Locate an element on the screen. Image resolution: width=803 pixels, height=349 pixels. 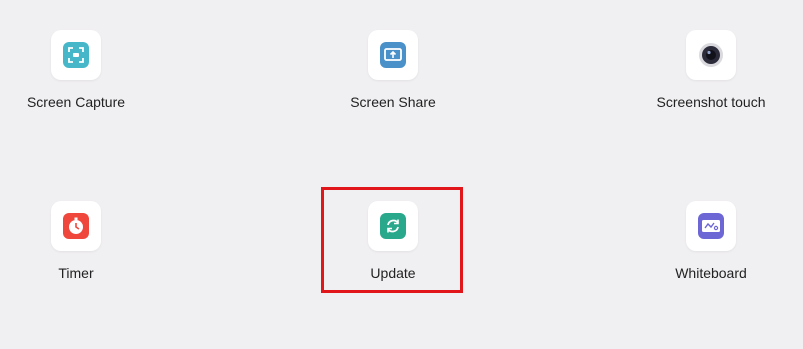
screenshot-touch-icon is located at coordinates (711, 55).